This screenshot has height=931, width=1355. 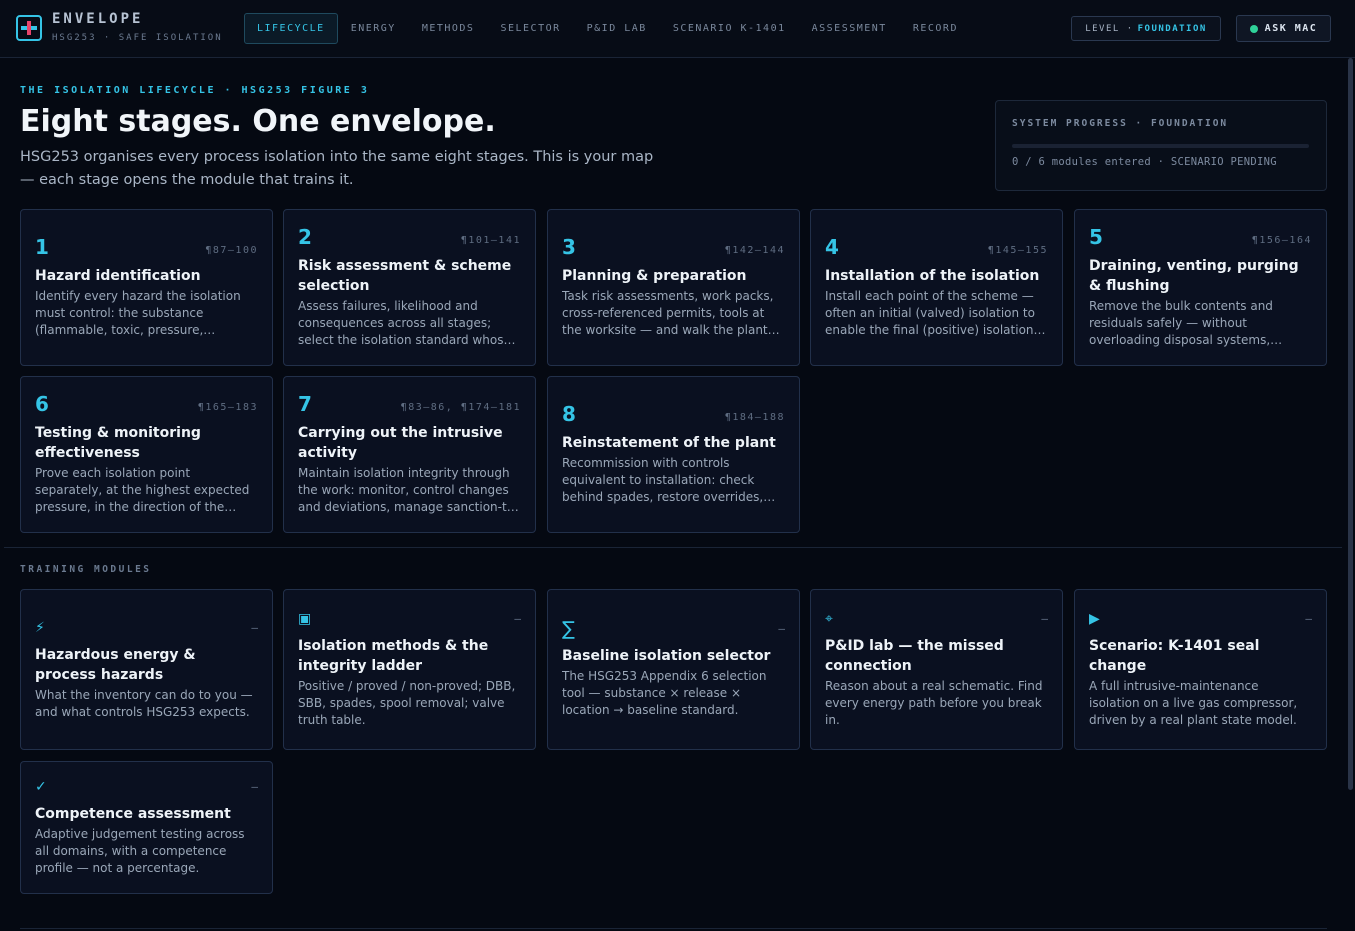 What do you see at coordinates (673, 928) in the screenshot?
I see `footer-divider` at bounding box center [673, 928].